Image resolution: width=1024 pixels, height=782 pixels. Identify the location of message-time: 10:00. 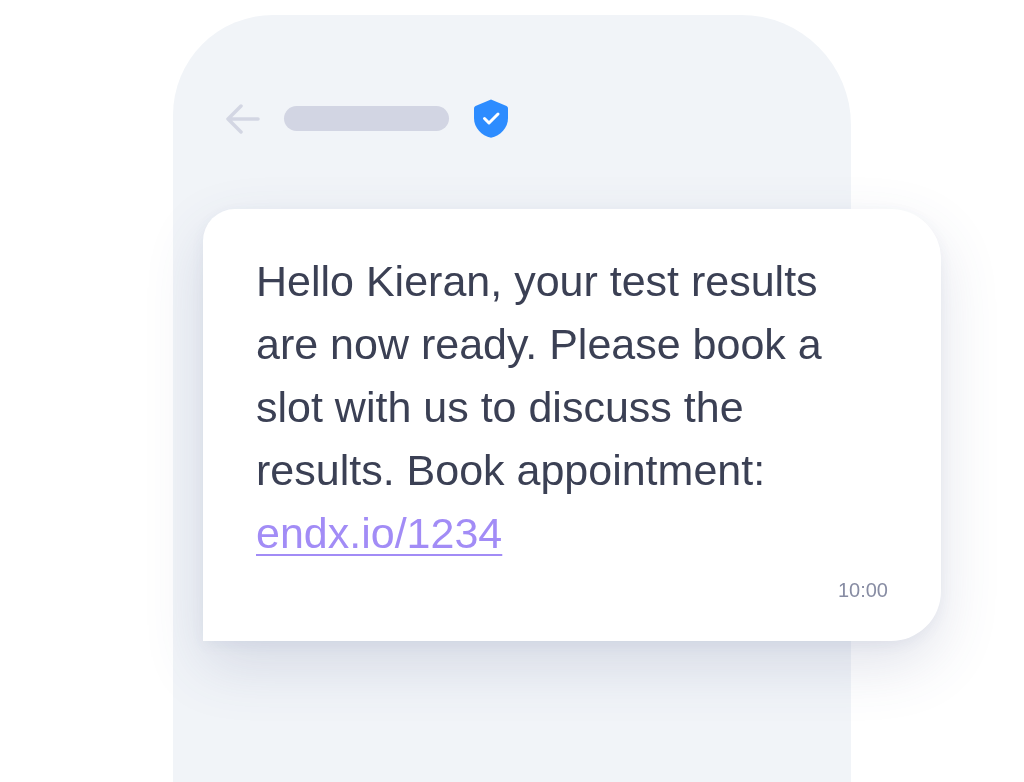
(862, 590).